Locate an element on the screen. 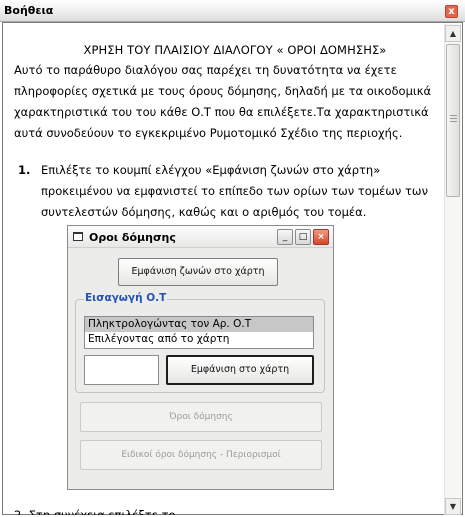 This screenshot has width=465, height=517. list-item: Επιλέγοντας από το χάρτη is located at coordinates (159, 339).